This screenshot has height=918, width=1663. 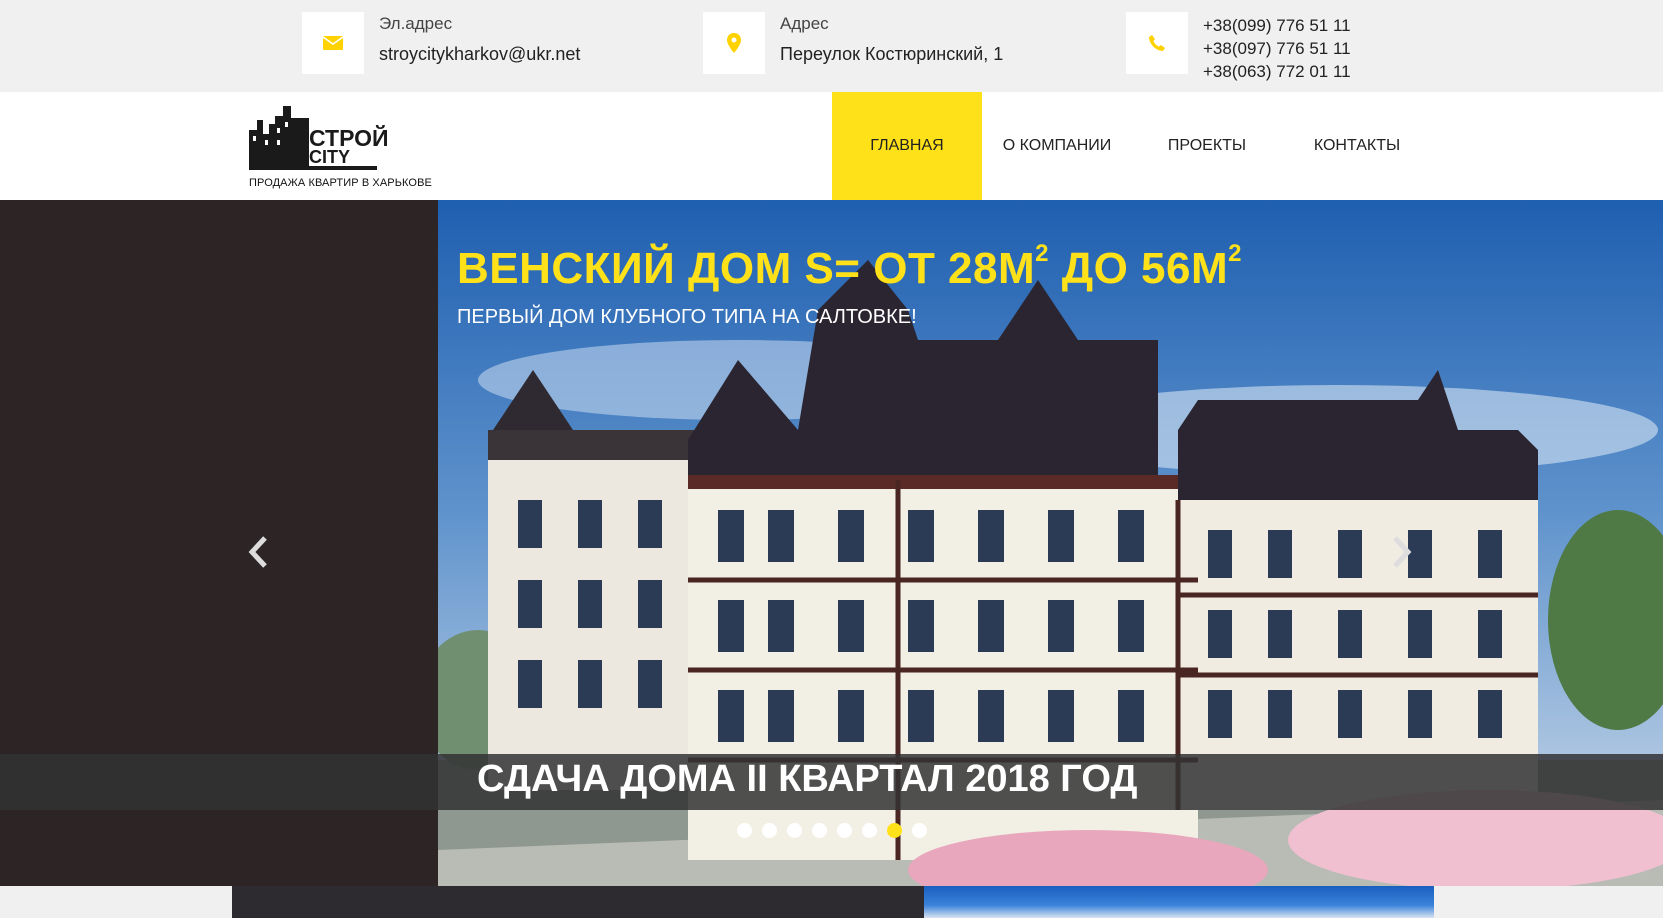 What do you see at coordinates (333, 43) in the screenshot?
I see `envelope-icon` at bounding box center [333, 43].